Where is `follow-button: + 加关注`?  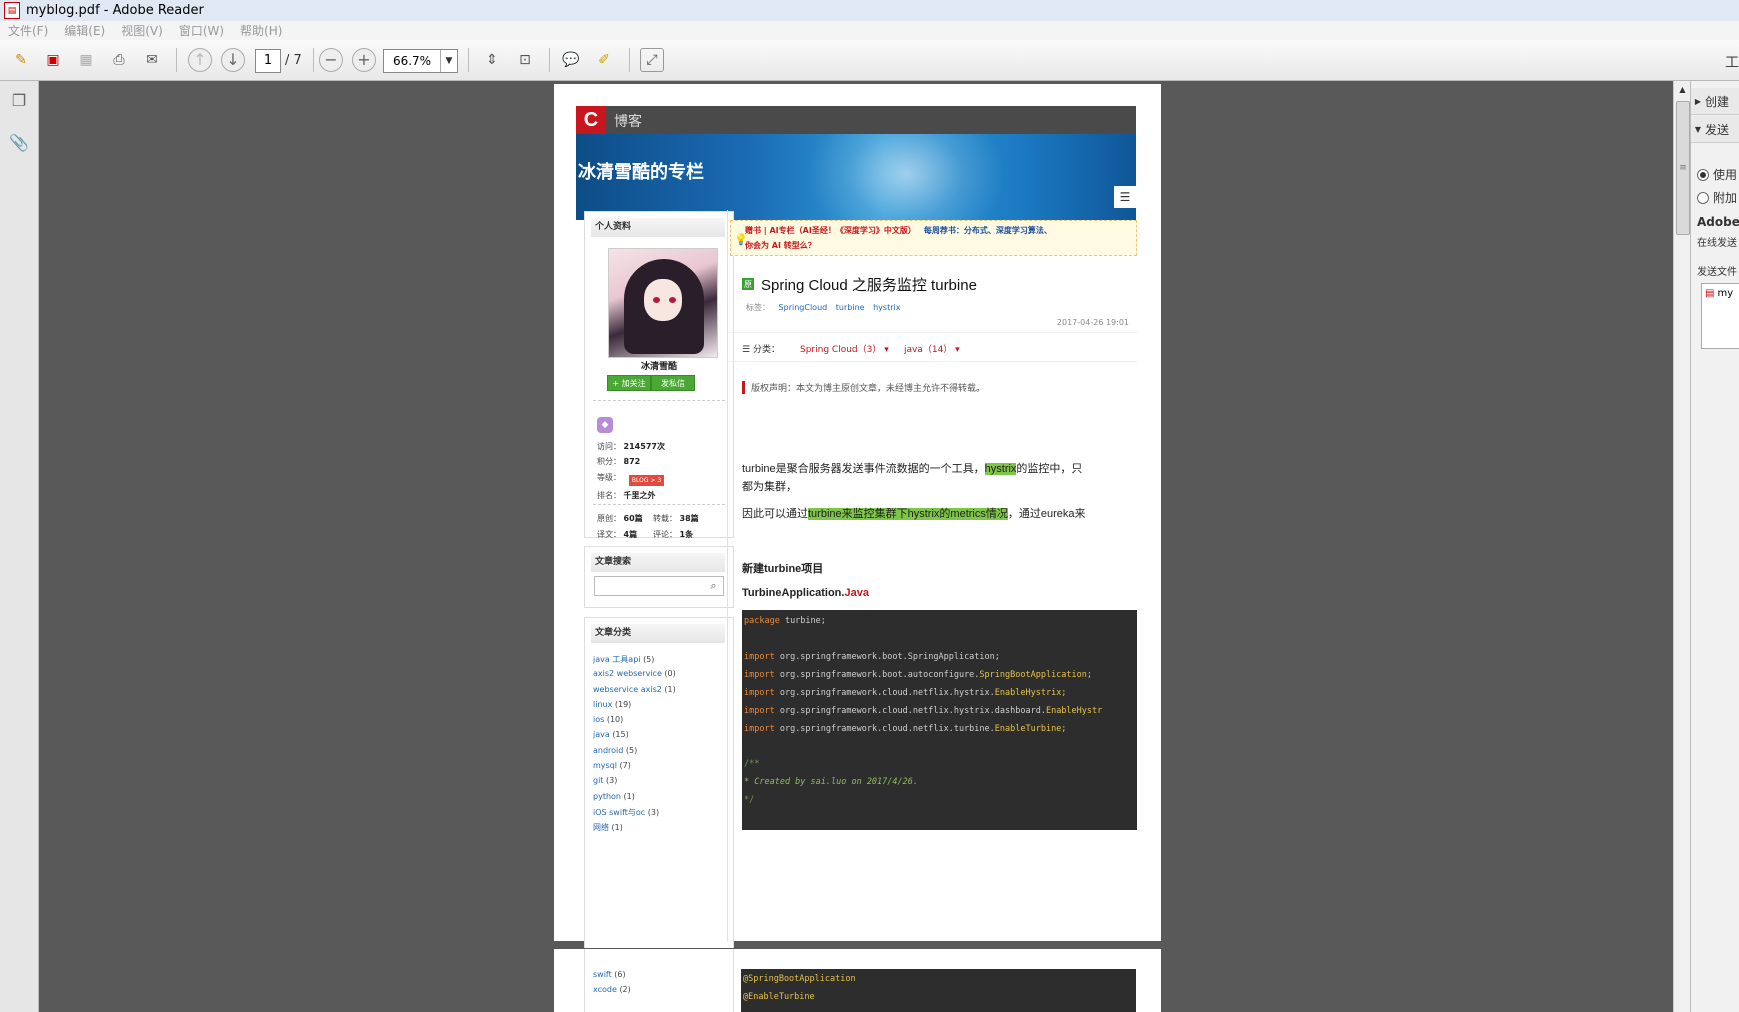
follow-button: + 加关注 is located at coordinates (629, 383).